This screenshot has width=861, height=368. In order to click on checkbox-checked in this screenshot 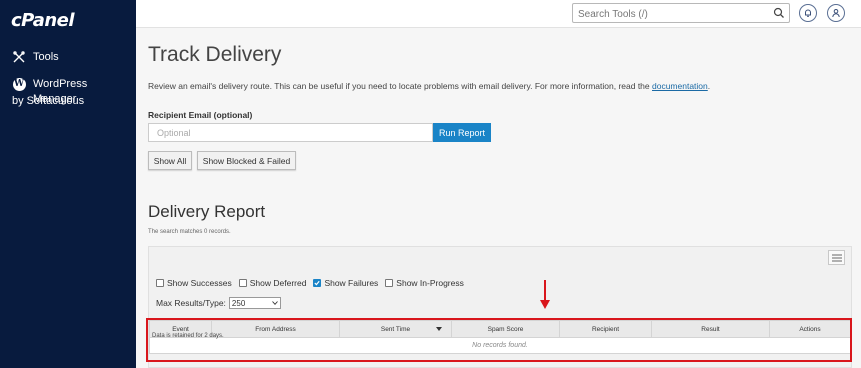, I will do `click(317, 283)`.